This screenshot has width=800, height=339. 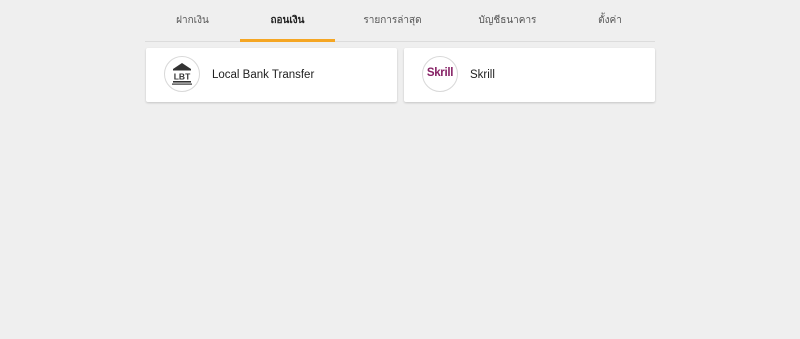 I want to click on bank-icon: LBT, so click(x=182, y=74).